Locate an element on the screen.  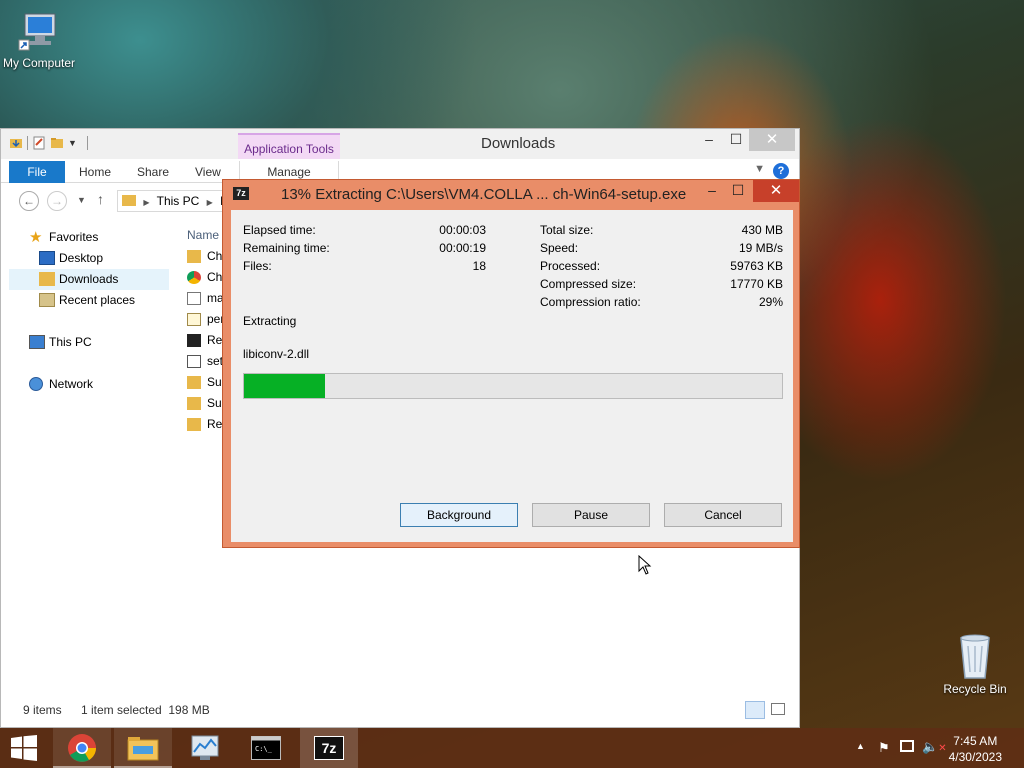
taskbar-performance-monitor-button is located at coordinates (205, 748).